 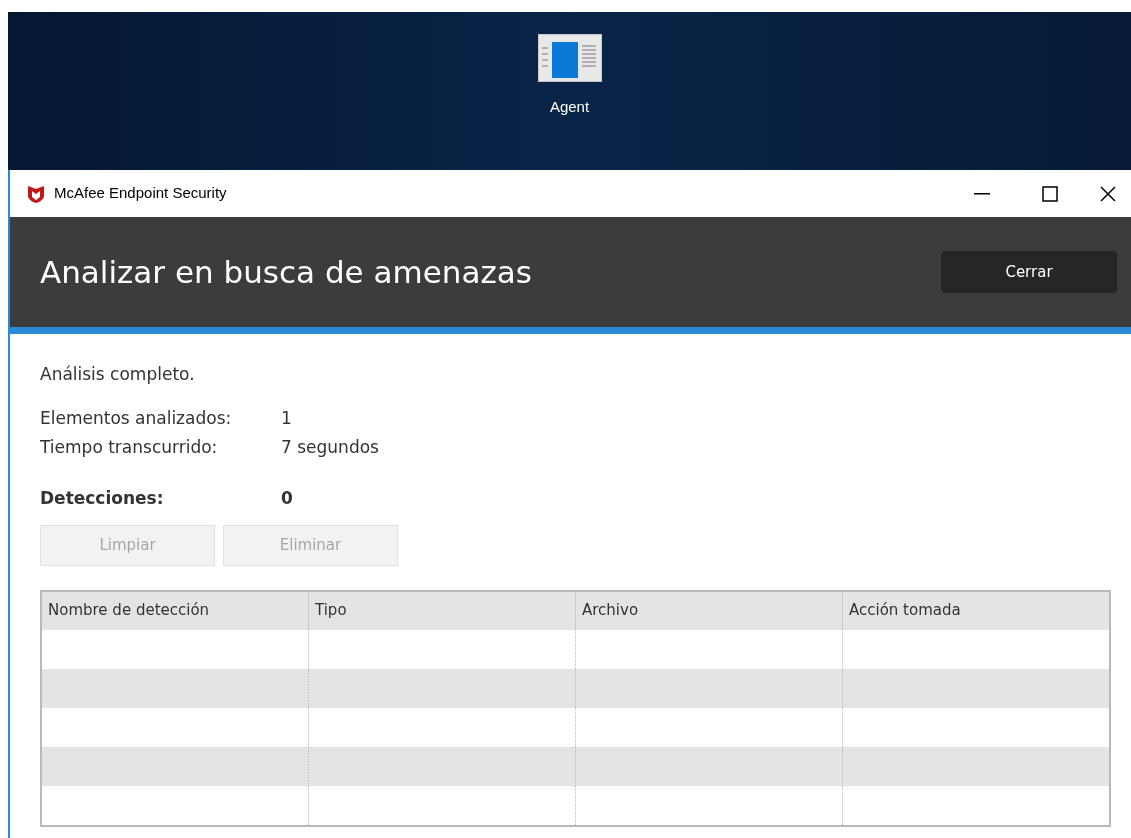 I want to click on close-icon, so click(x=1108, y=193).